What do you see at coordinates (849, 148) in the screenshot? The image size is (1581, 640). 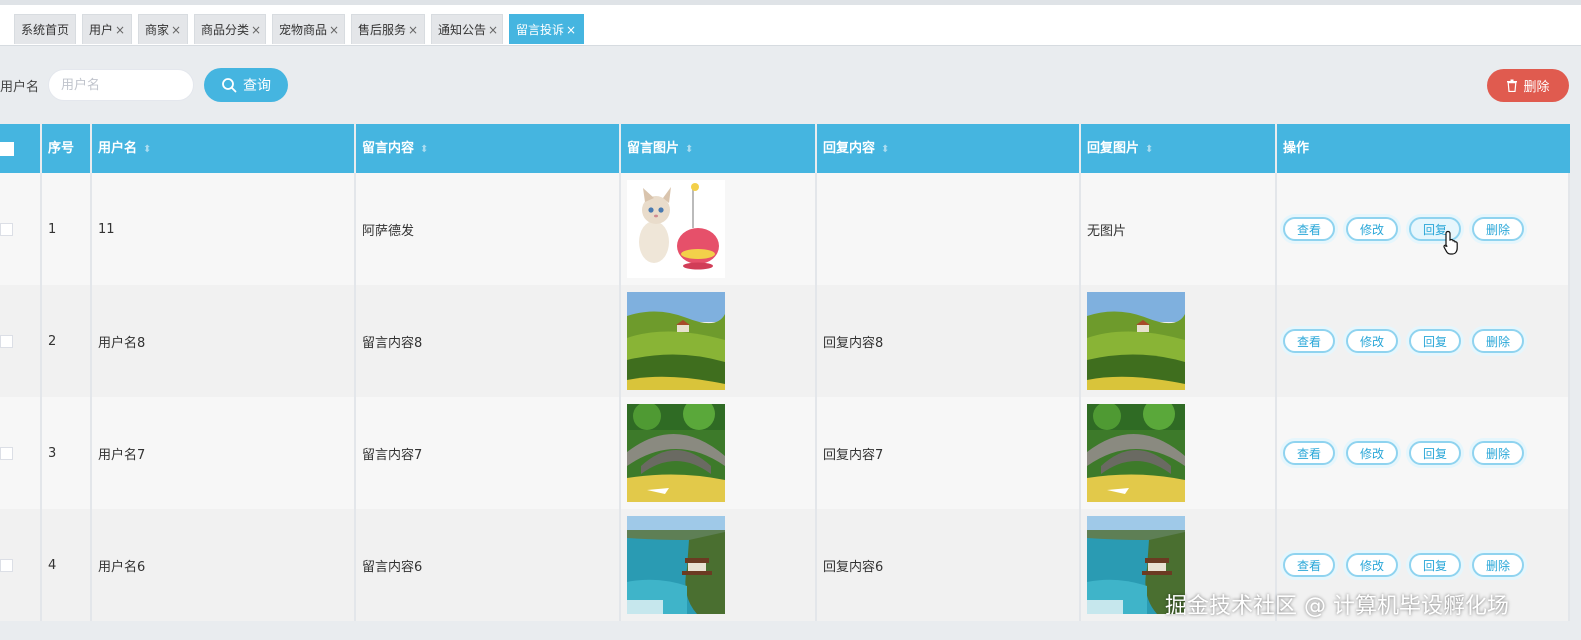 I see `header-label: 回复内容` at bounding box center [849, 148].